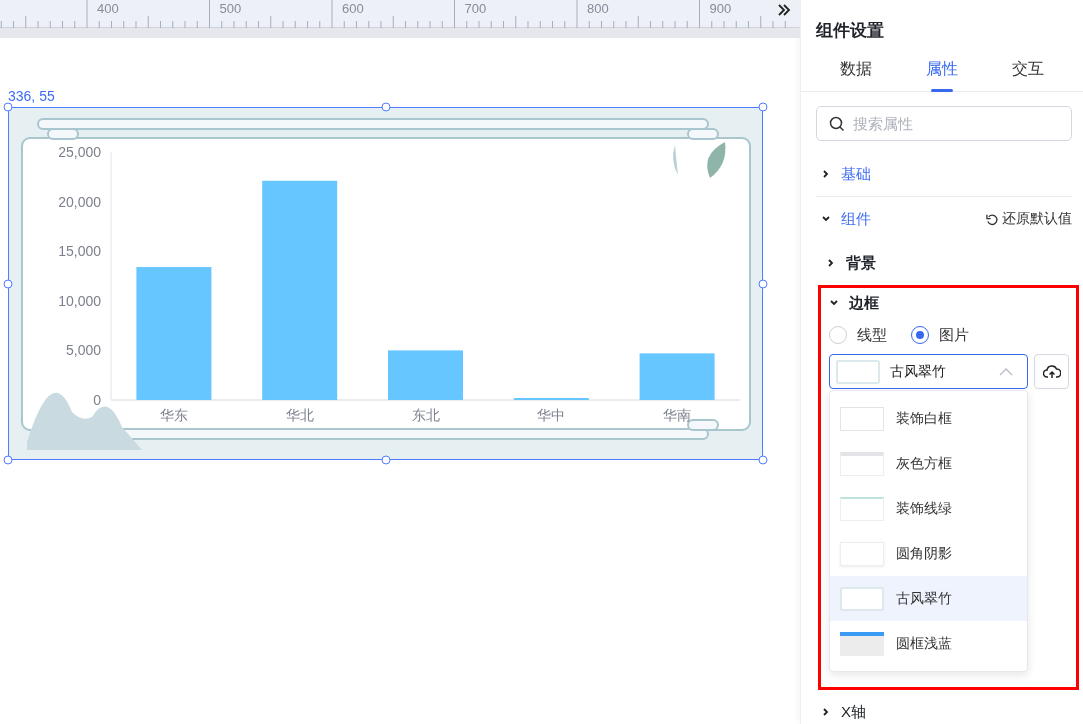  What do you see at coordinates (720, 9) in the screenshot?
I see `ruler-label: 900` at bounding box center [720, 9].